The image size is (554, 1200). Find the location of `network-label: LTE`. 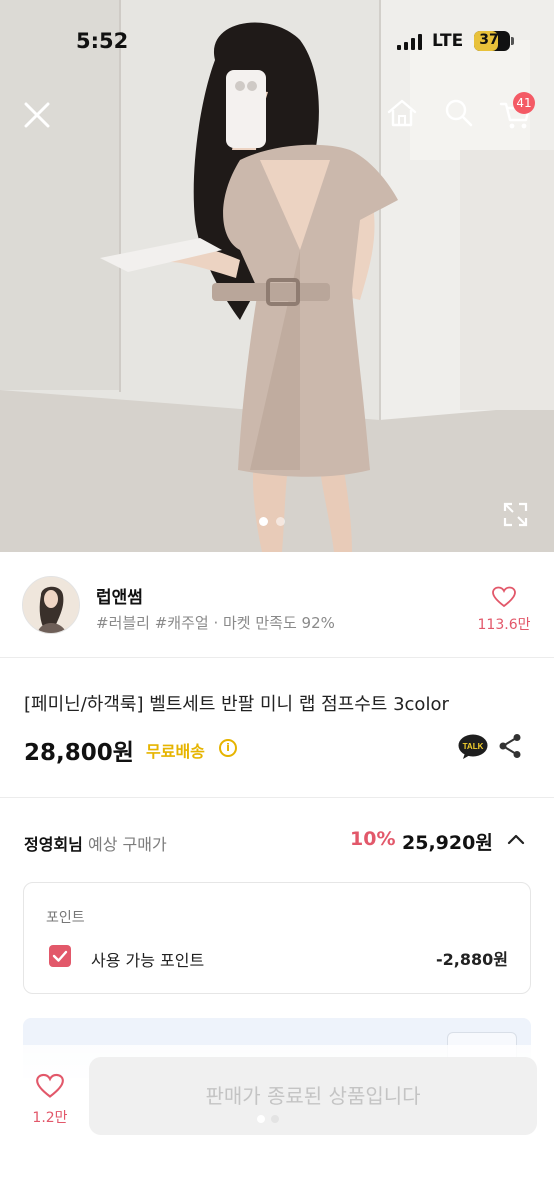

network-label: LTE is located at coordinates (448, 41).